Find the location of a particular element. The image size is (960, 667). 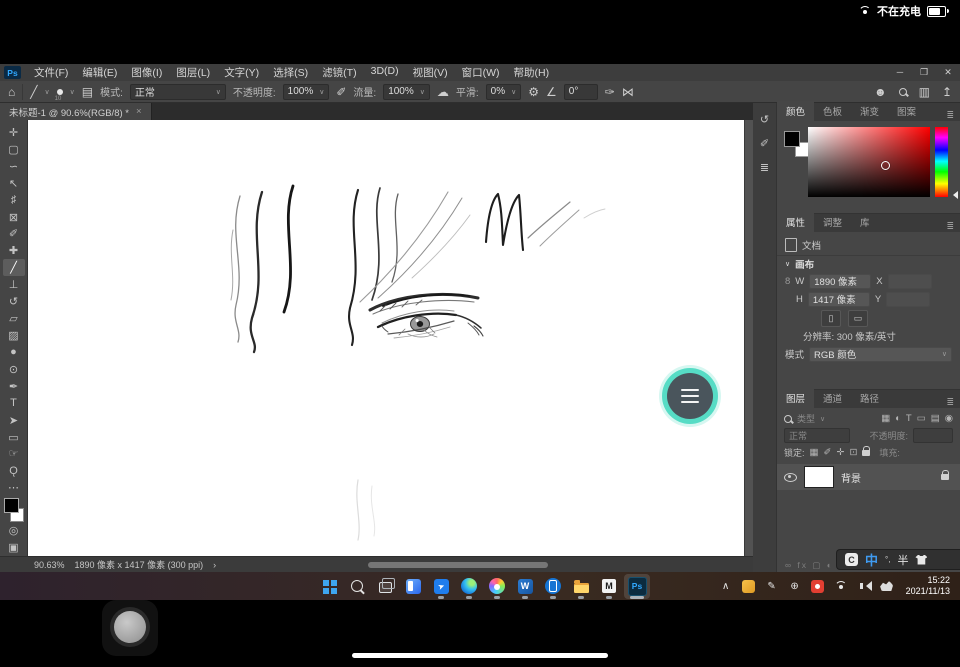

foreground-background-swatches is located at coordinates (797, 144).